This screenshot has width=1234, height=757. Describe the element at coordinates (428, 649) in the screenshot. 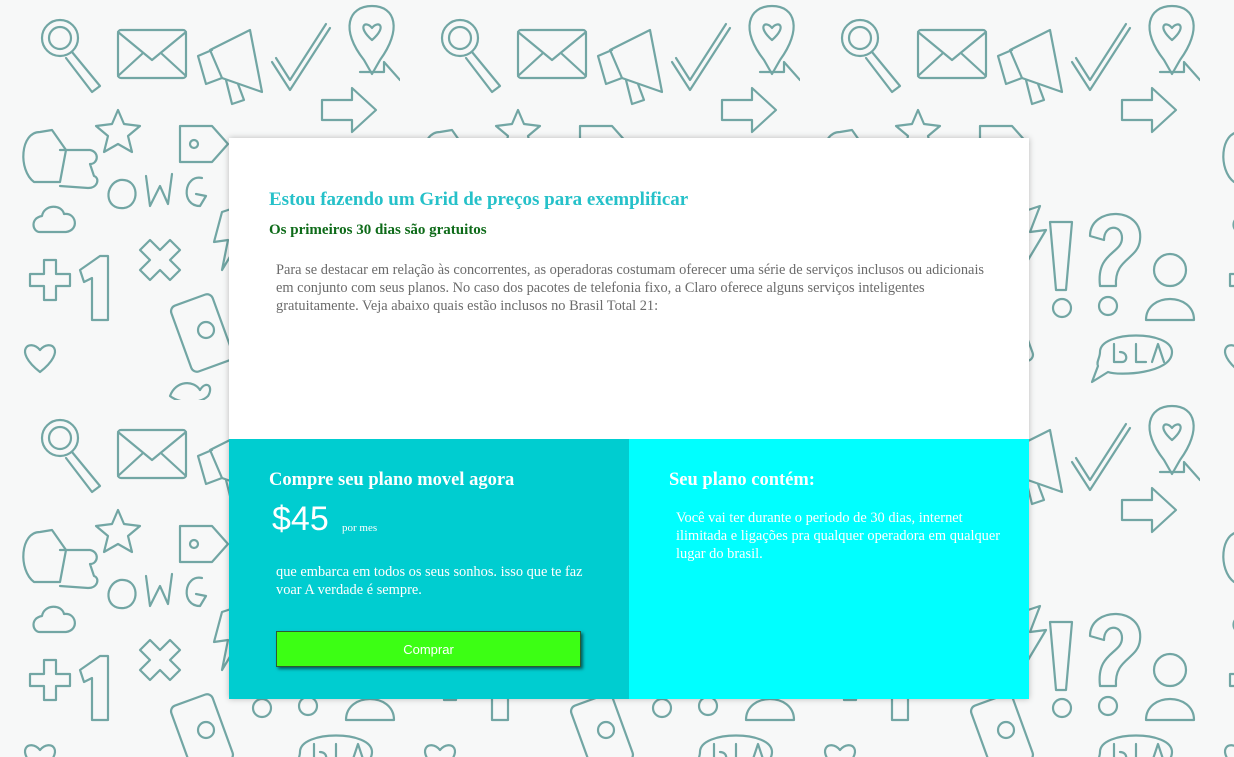

I see `buy-button: Comprar` at that location.